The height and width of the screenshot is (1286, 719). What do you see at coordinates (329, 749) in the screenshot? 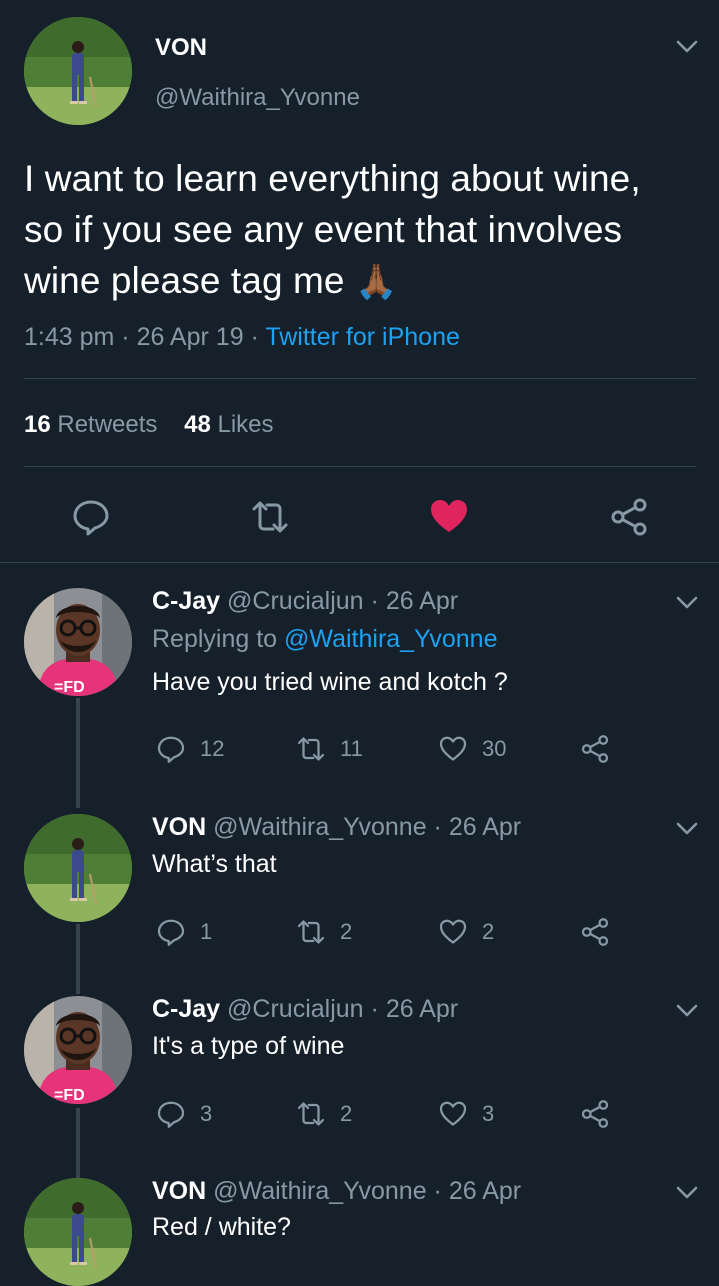
I see `retweet-button: 11` at bounding box center [329, 749].